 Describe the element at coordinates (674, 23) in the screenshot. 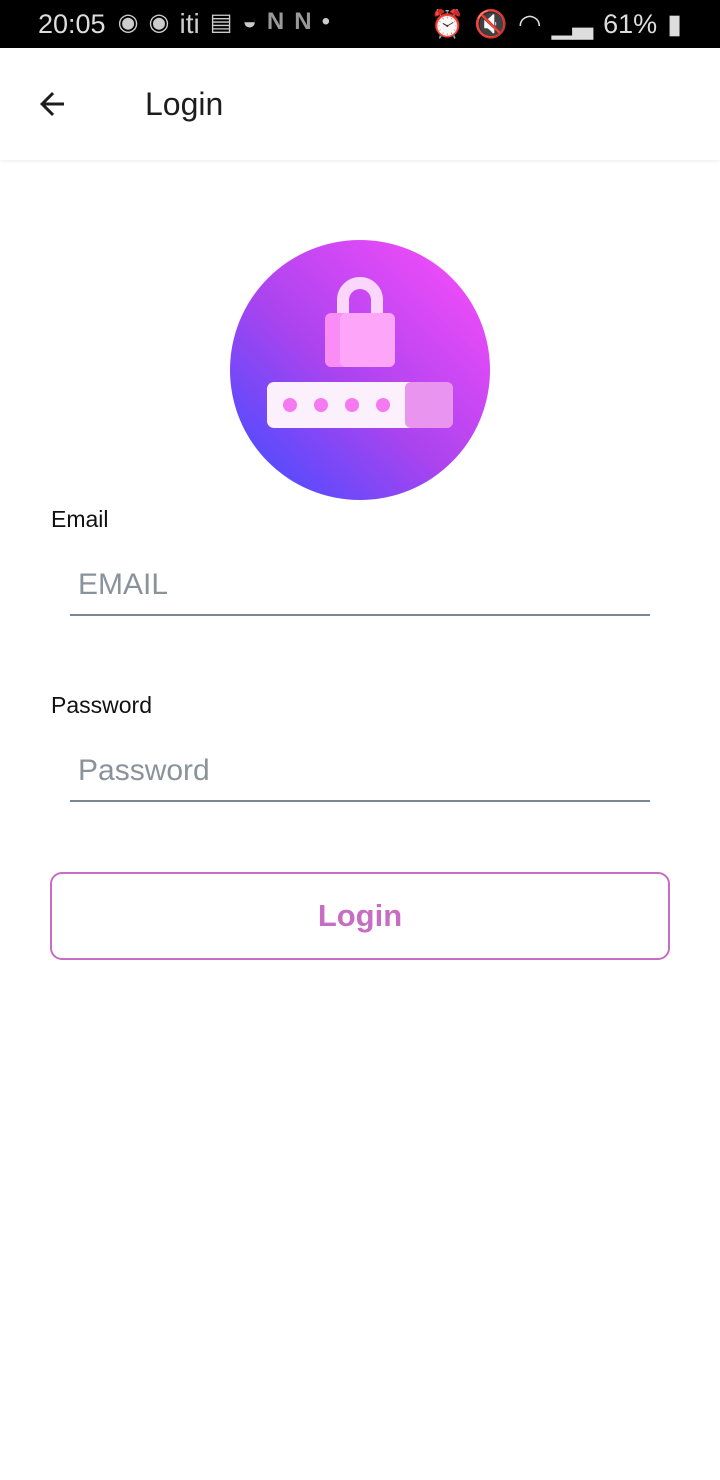

I see `battery-charging-icon: ▮` at that location.